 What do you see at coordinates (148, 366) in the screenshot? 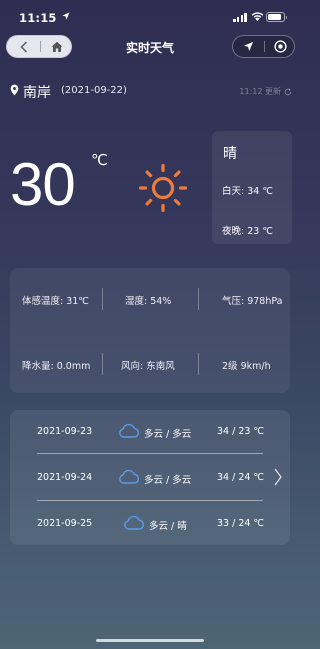
I see `wind-direction: 风向: 东南风` at bounding box center [148, 366].